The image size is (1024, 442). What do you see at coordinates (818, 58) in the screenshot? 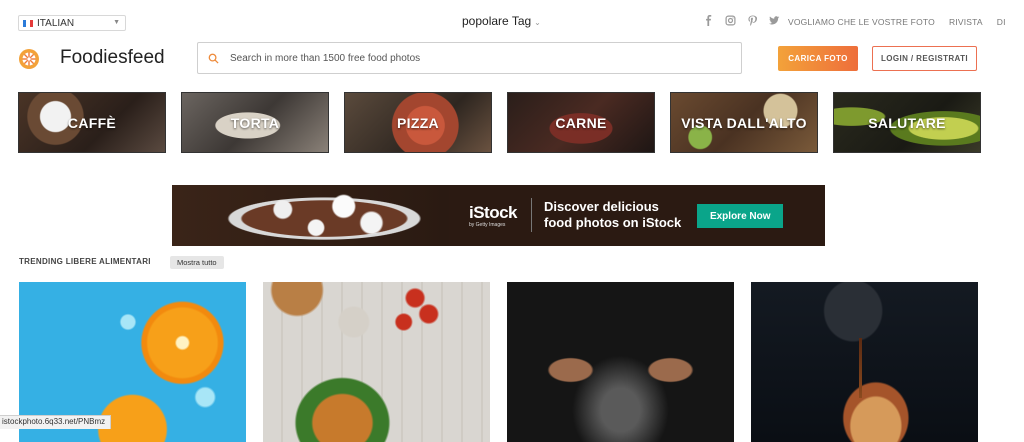
I see `upload-photo-button: CARICA FOTO` at bounding box center [818, 58].